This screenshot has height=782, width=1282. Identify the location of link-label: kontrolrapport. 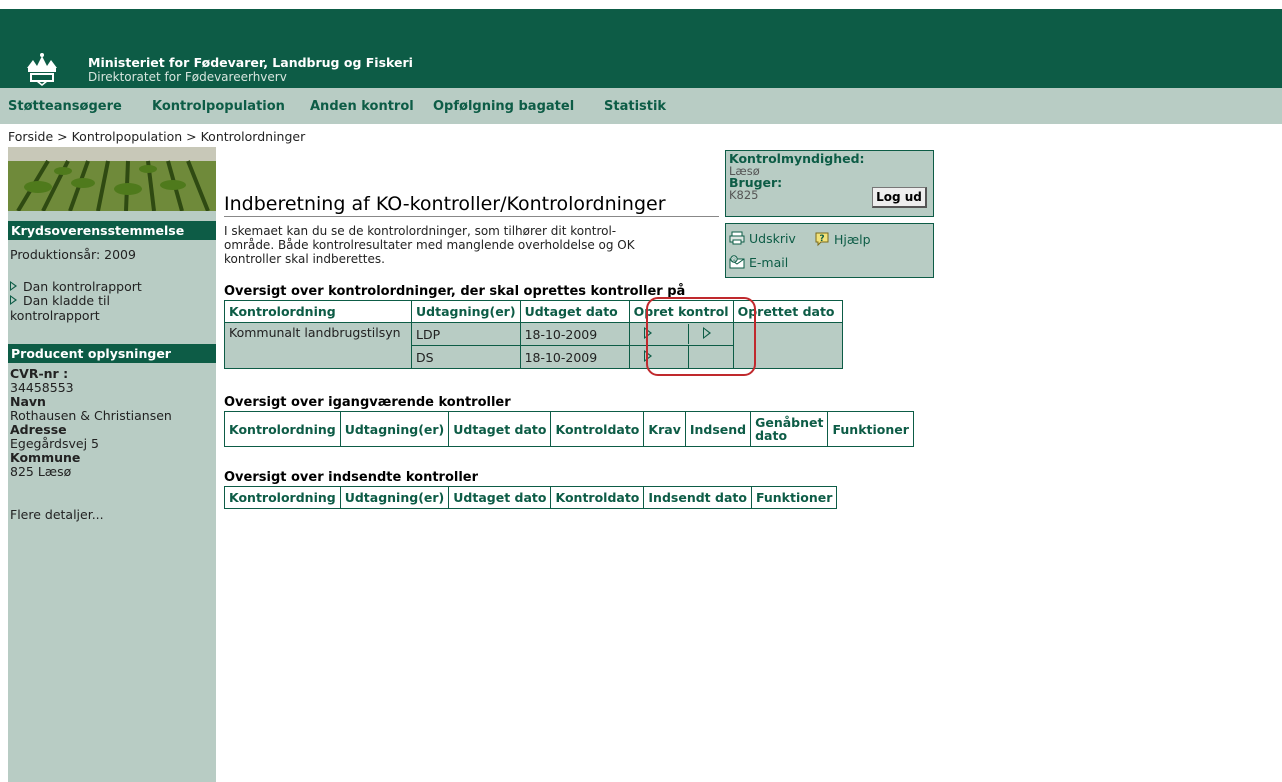
(55, 315).